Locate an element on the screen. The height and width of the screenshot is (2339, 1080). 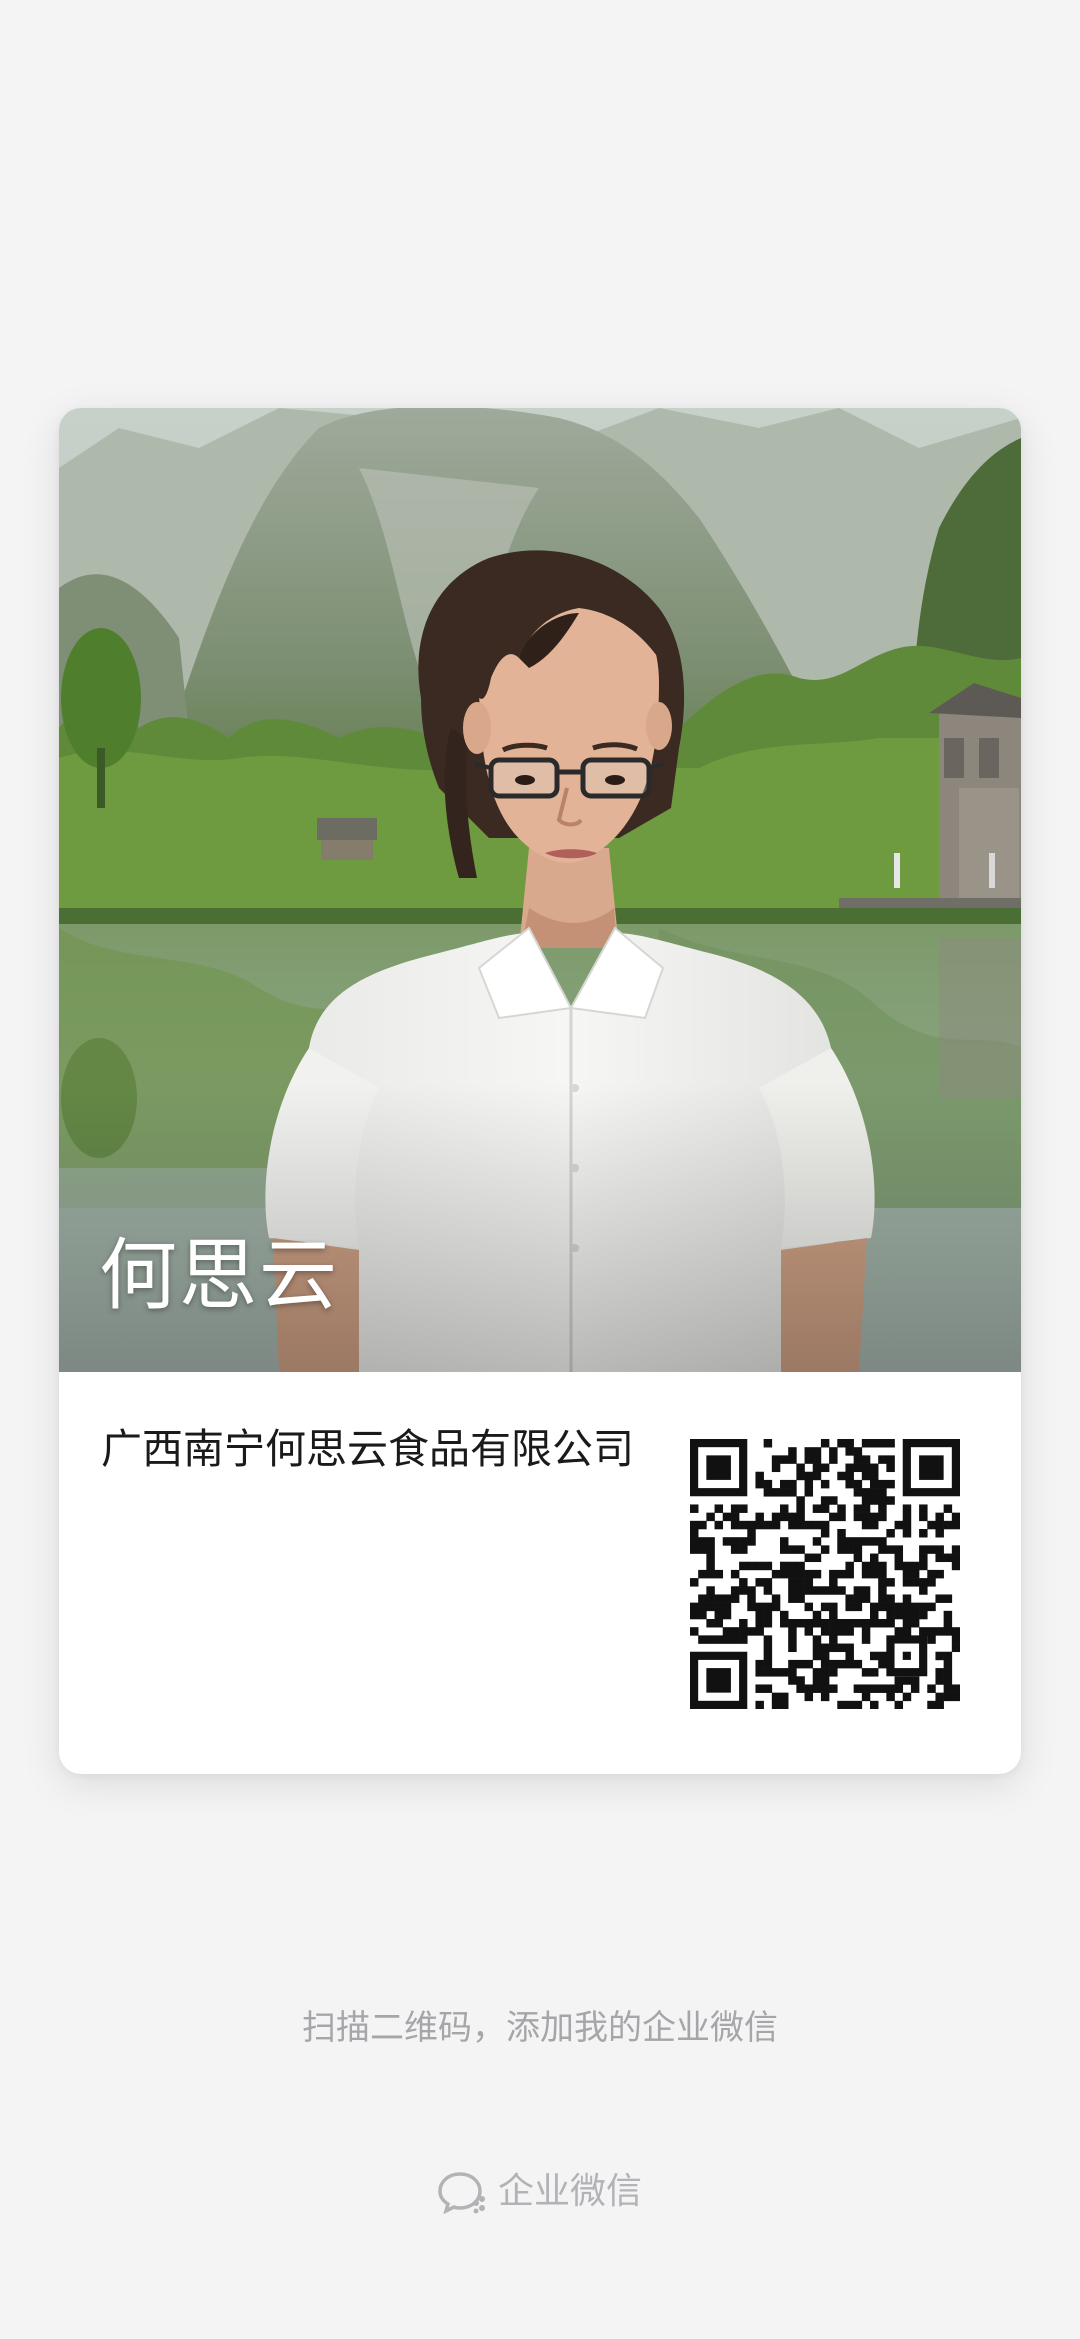
scan-hint: 扫描二维码，添加我的企业微信 is located at coordinates (540, 2028).